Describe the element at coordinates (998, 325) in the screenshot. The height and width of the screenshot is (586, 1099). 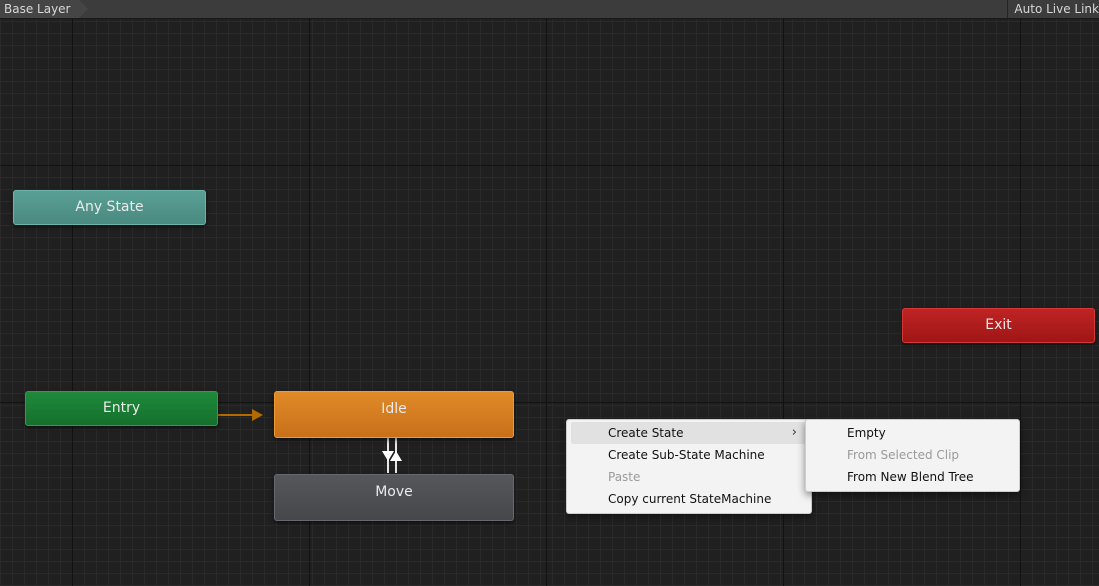
I see `state-exit: Exit` at that location.